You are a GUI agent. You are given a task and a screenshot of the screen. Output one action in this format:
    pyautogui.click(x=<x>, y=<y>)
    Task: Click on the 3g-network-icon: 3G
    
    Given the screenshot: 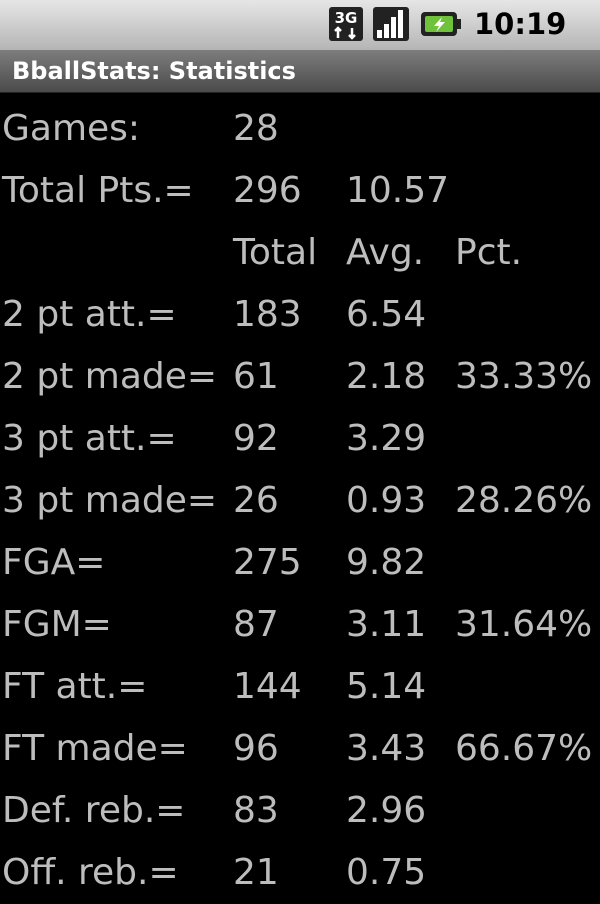 What is the action you would take?
    pyautogui.click(x=346, y=24)
    